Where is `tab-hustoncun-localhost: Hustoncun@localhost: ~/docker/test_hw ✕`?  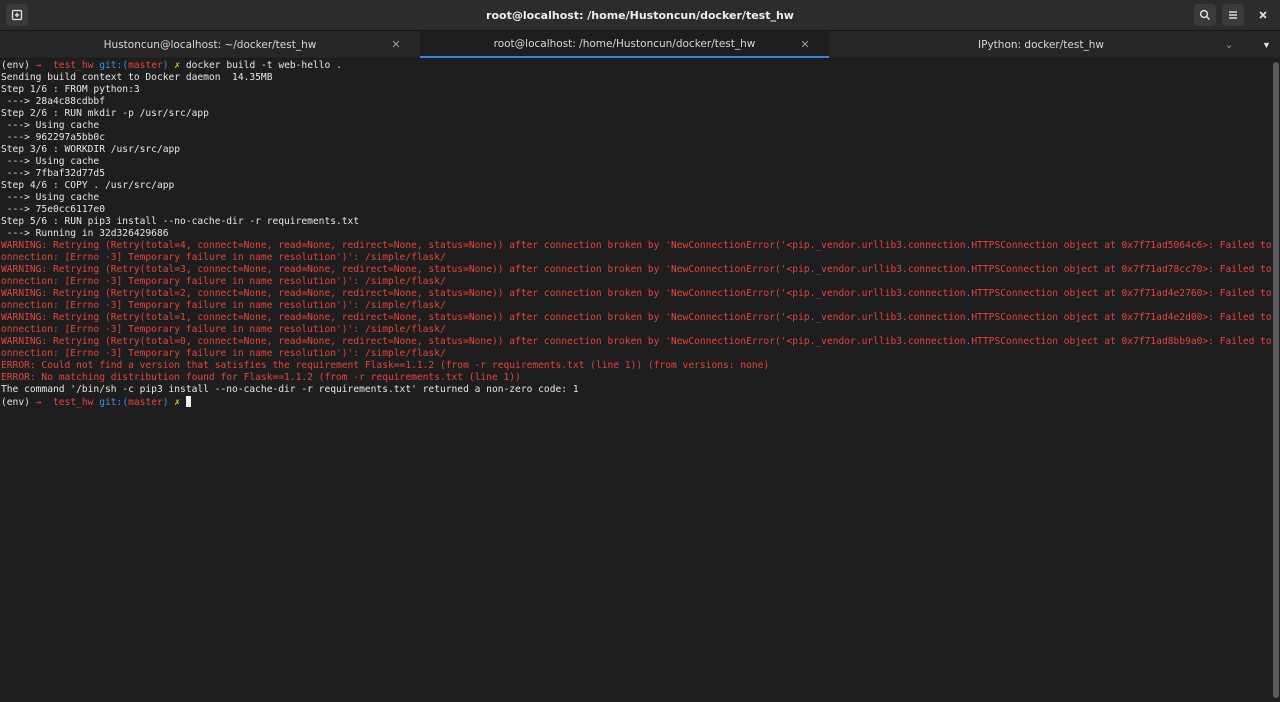
tab-hustoncun-localhost: Hustoncun@localhost: ~/docker/test_hw ✕ is located at coordinates (210, 44).